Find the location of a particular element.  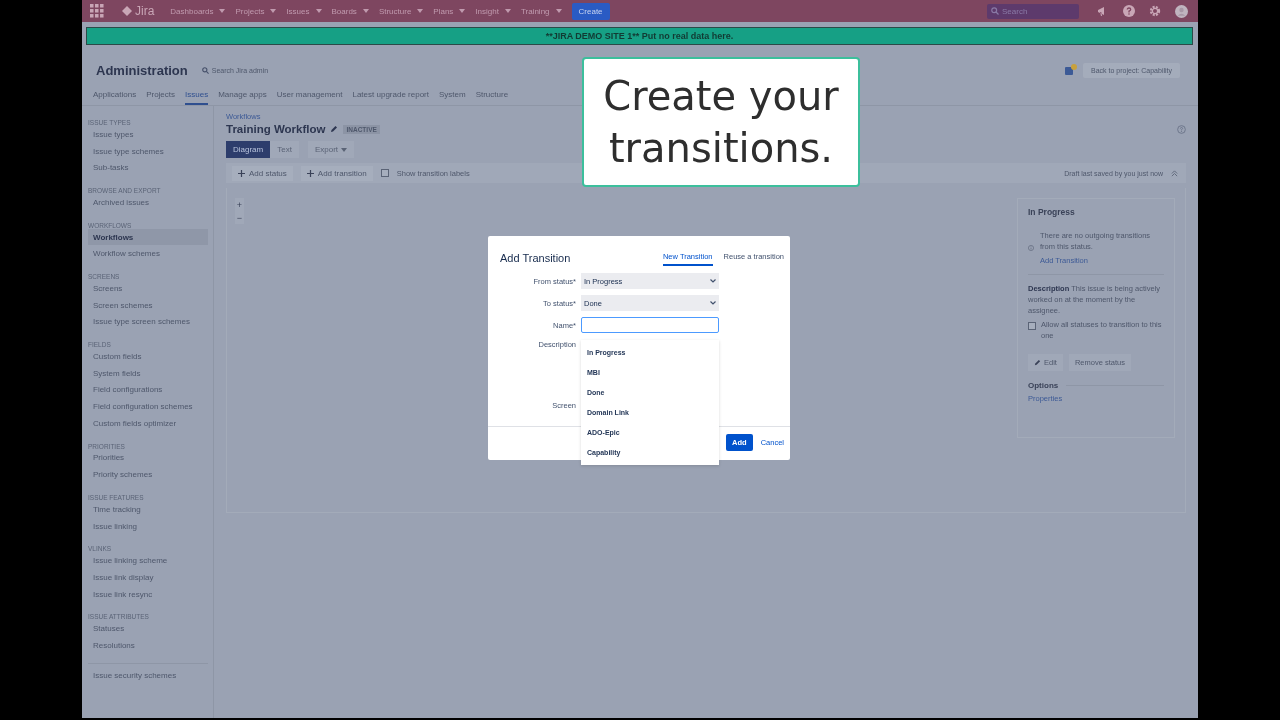

demo-site-banner: **JIRA DEMO SITE 1** Put no real data here. is located at coordinates (639, 36).